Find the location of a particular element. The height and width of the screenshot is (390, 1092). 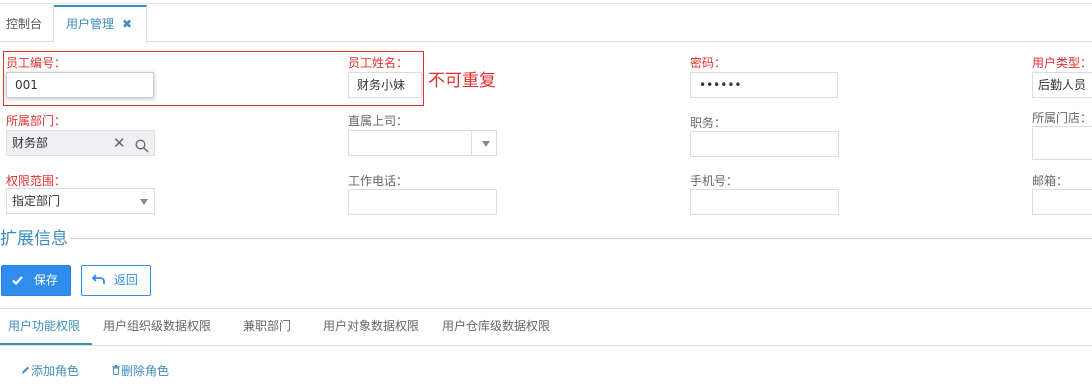

password-value: •••••• is located at coordinates (720, 85).